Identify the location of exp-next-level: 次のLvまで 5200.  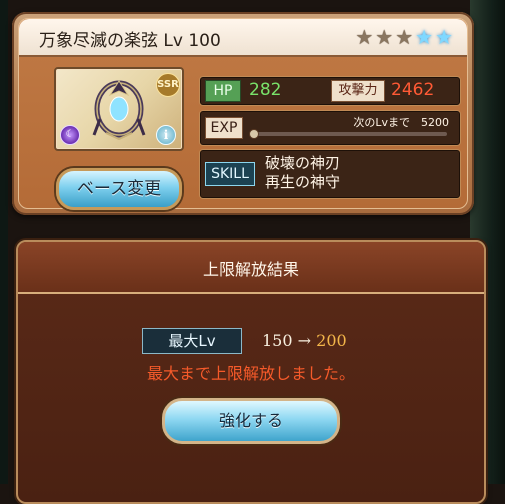
(401, 122).